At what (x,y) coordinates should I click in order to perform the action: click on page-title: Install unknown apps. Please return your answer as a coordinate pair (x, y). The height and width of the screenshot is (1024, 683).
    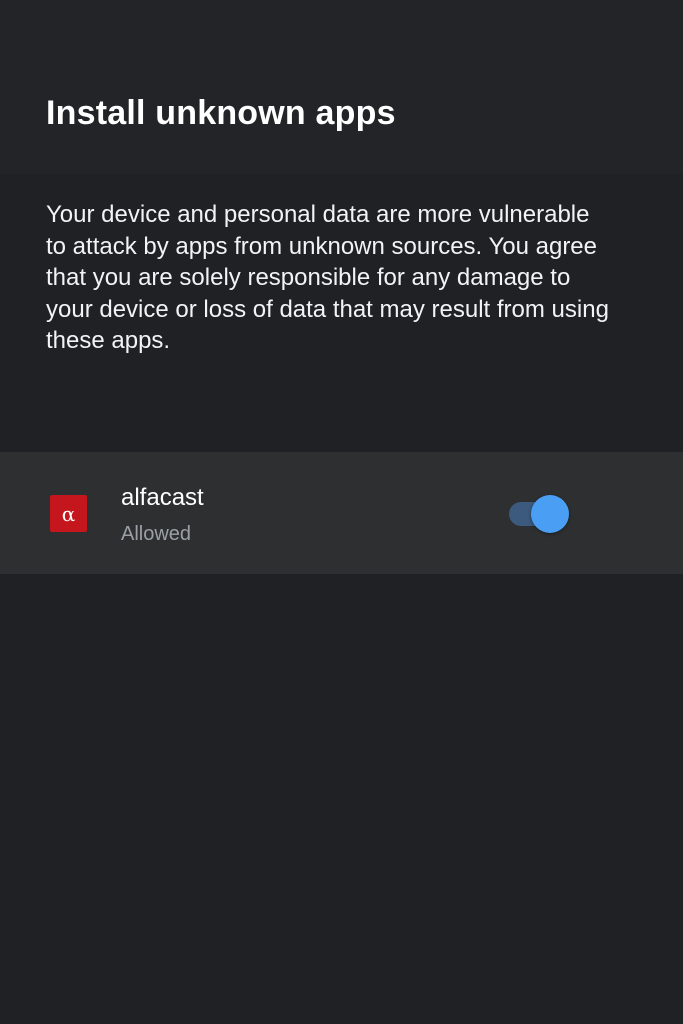
    Looking at the image, I should click on (221, 113).